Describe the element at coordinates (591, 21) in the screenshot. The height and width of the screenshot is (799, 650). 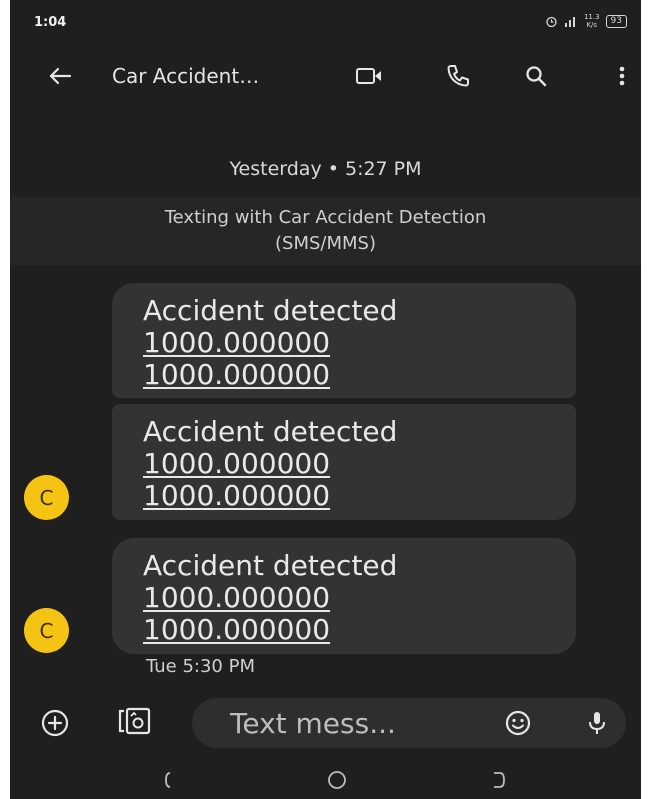
I see `network-speed: 11.3 K/s` at that location.